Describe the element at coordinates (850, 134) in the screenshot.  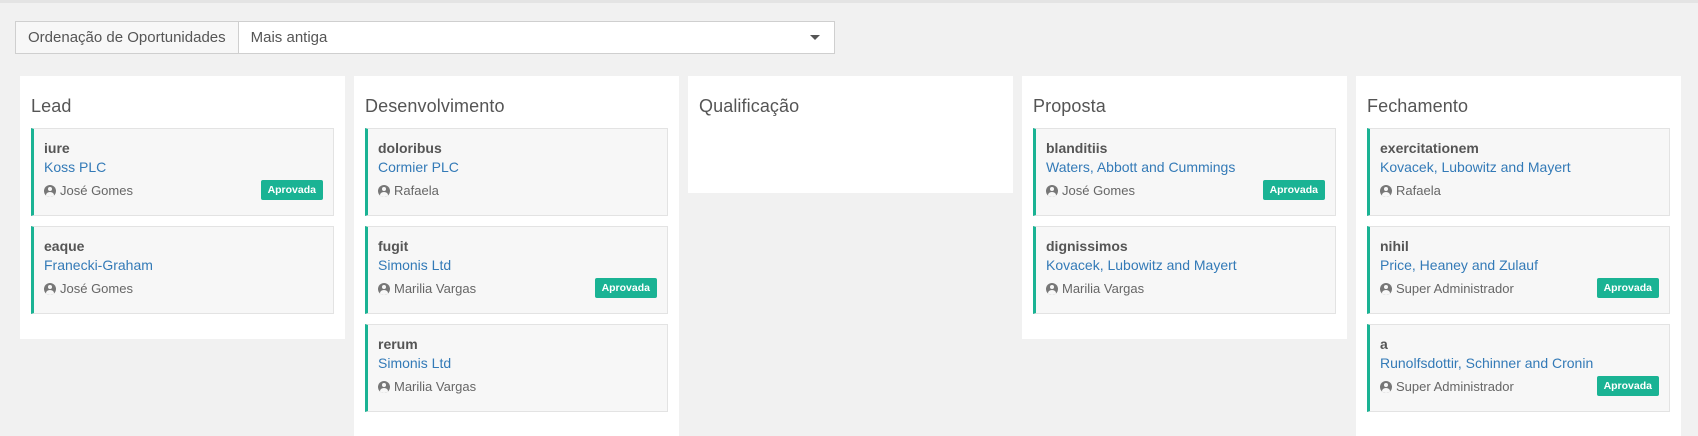
I see `column-qualificacao: Qualificação` at that location.